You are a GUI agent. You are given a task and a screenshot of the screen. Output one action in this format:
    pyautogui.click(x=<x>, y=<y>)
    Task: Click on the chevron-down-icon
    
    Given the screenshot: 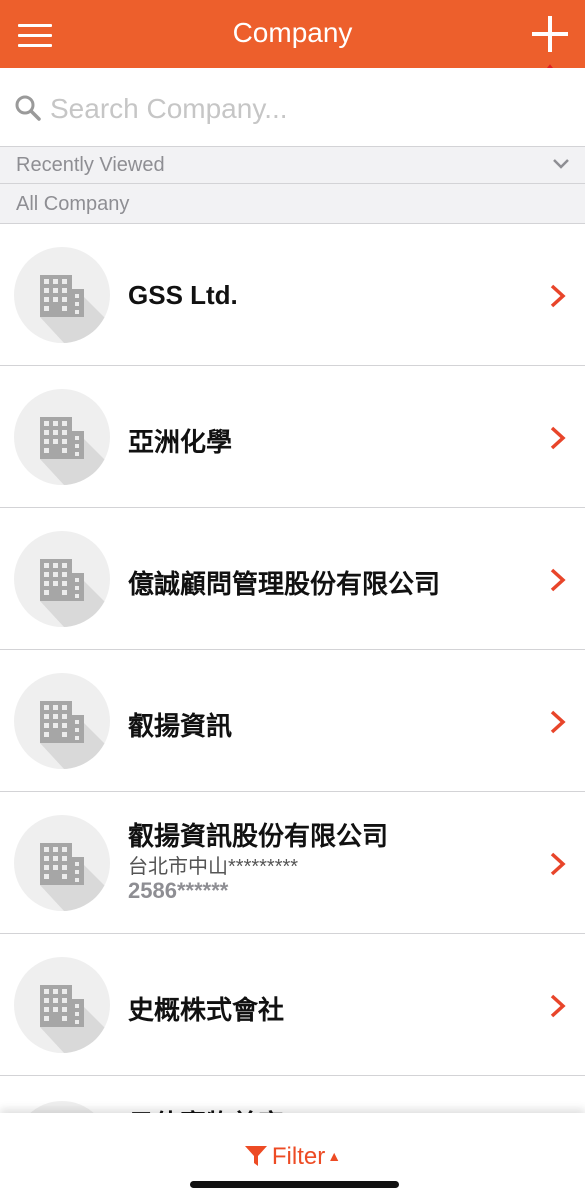 What is the action you would take?
    pyautogui.click(x=561, y=164)
    